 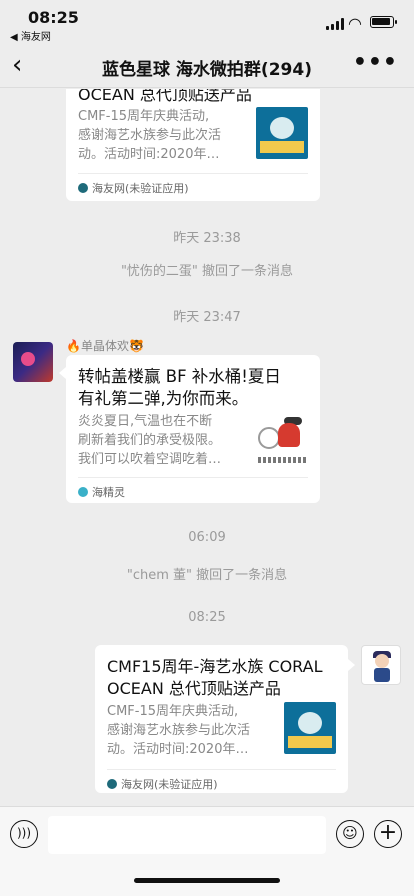 I want to click on signal-icon, so click(x=335, y=24).